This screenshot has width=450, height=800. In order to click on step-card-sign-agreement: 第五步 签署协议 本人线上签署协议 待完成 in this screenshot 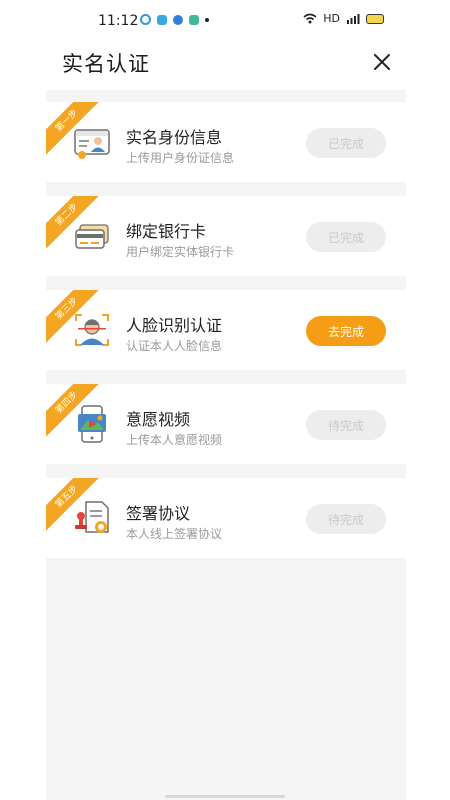, I will do `click(226, 518)`.